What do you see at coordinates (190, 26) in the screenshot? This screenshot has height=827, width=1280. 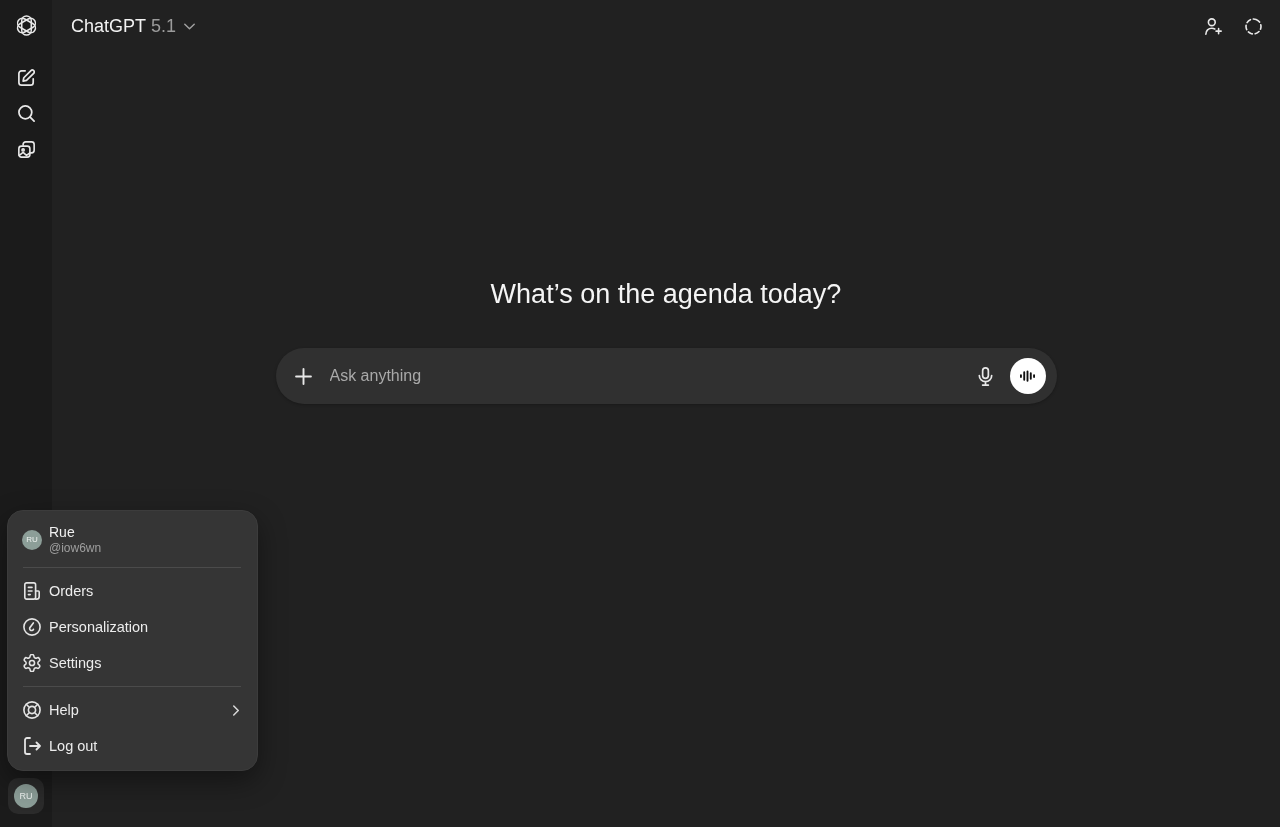 I see `chevron-down-icon` at bounding box center [190, 26].